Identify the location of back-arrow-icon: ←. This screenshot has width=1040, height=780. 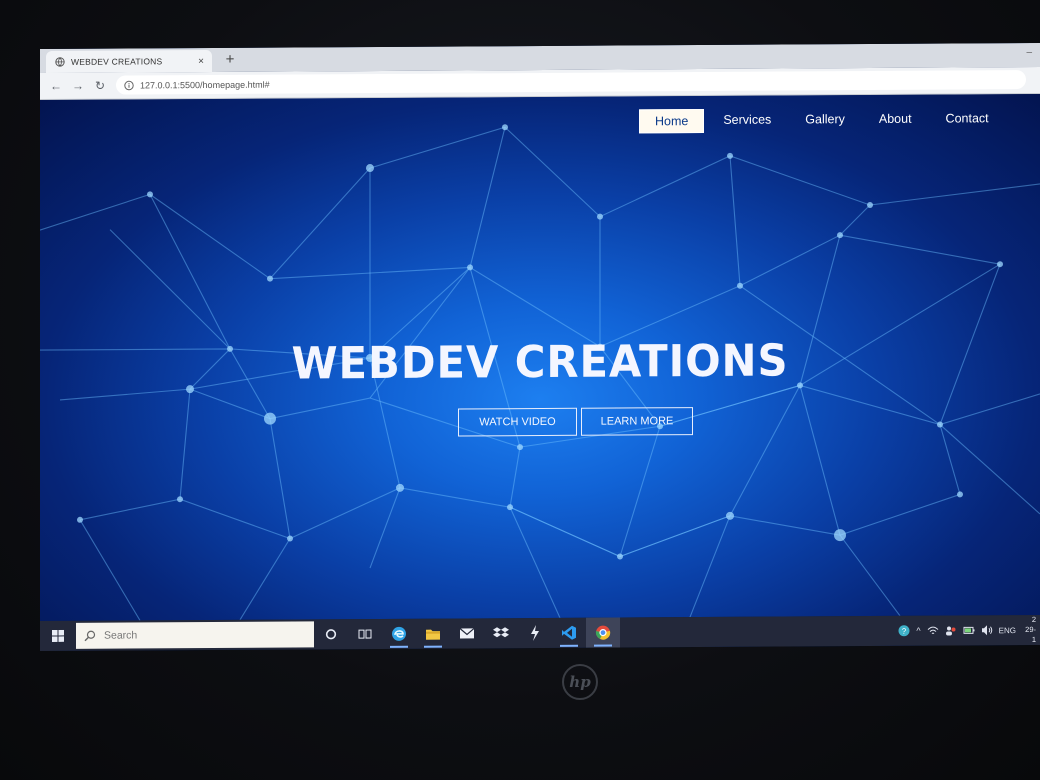
(56, 86).